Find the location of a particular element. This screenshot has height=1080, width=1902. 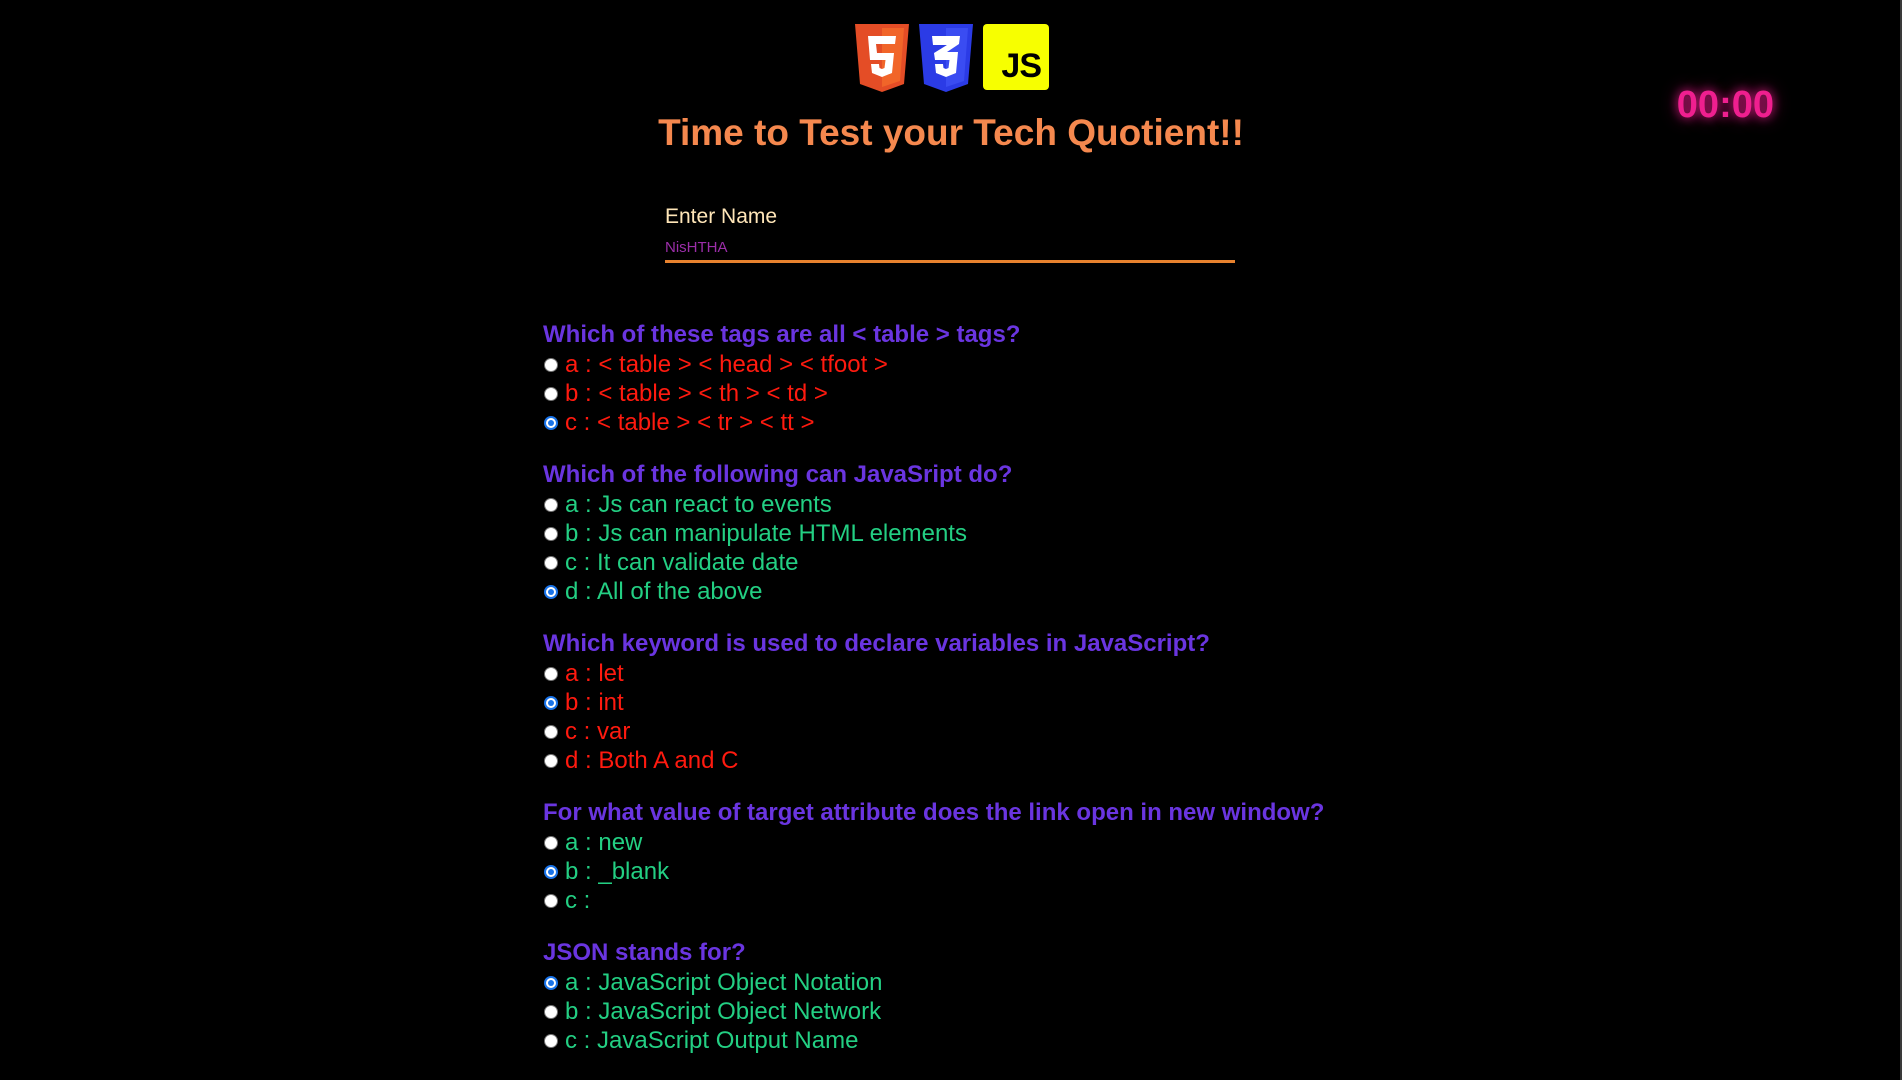

page-title: Time to Test your Tech Quotient!! is located at coordinates (951, 132).